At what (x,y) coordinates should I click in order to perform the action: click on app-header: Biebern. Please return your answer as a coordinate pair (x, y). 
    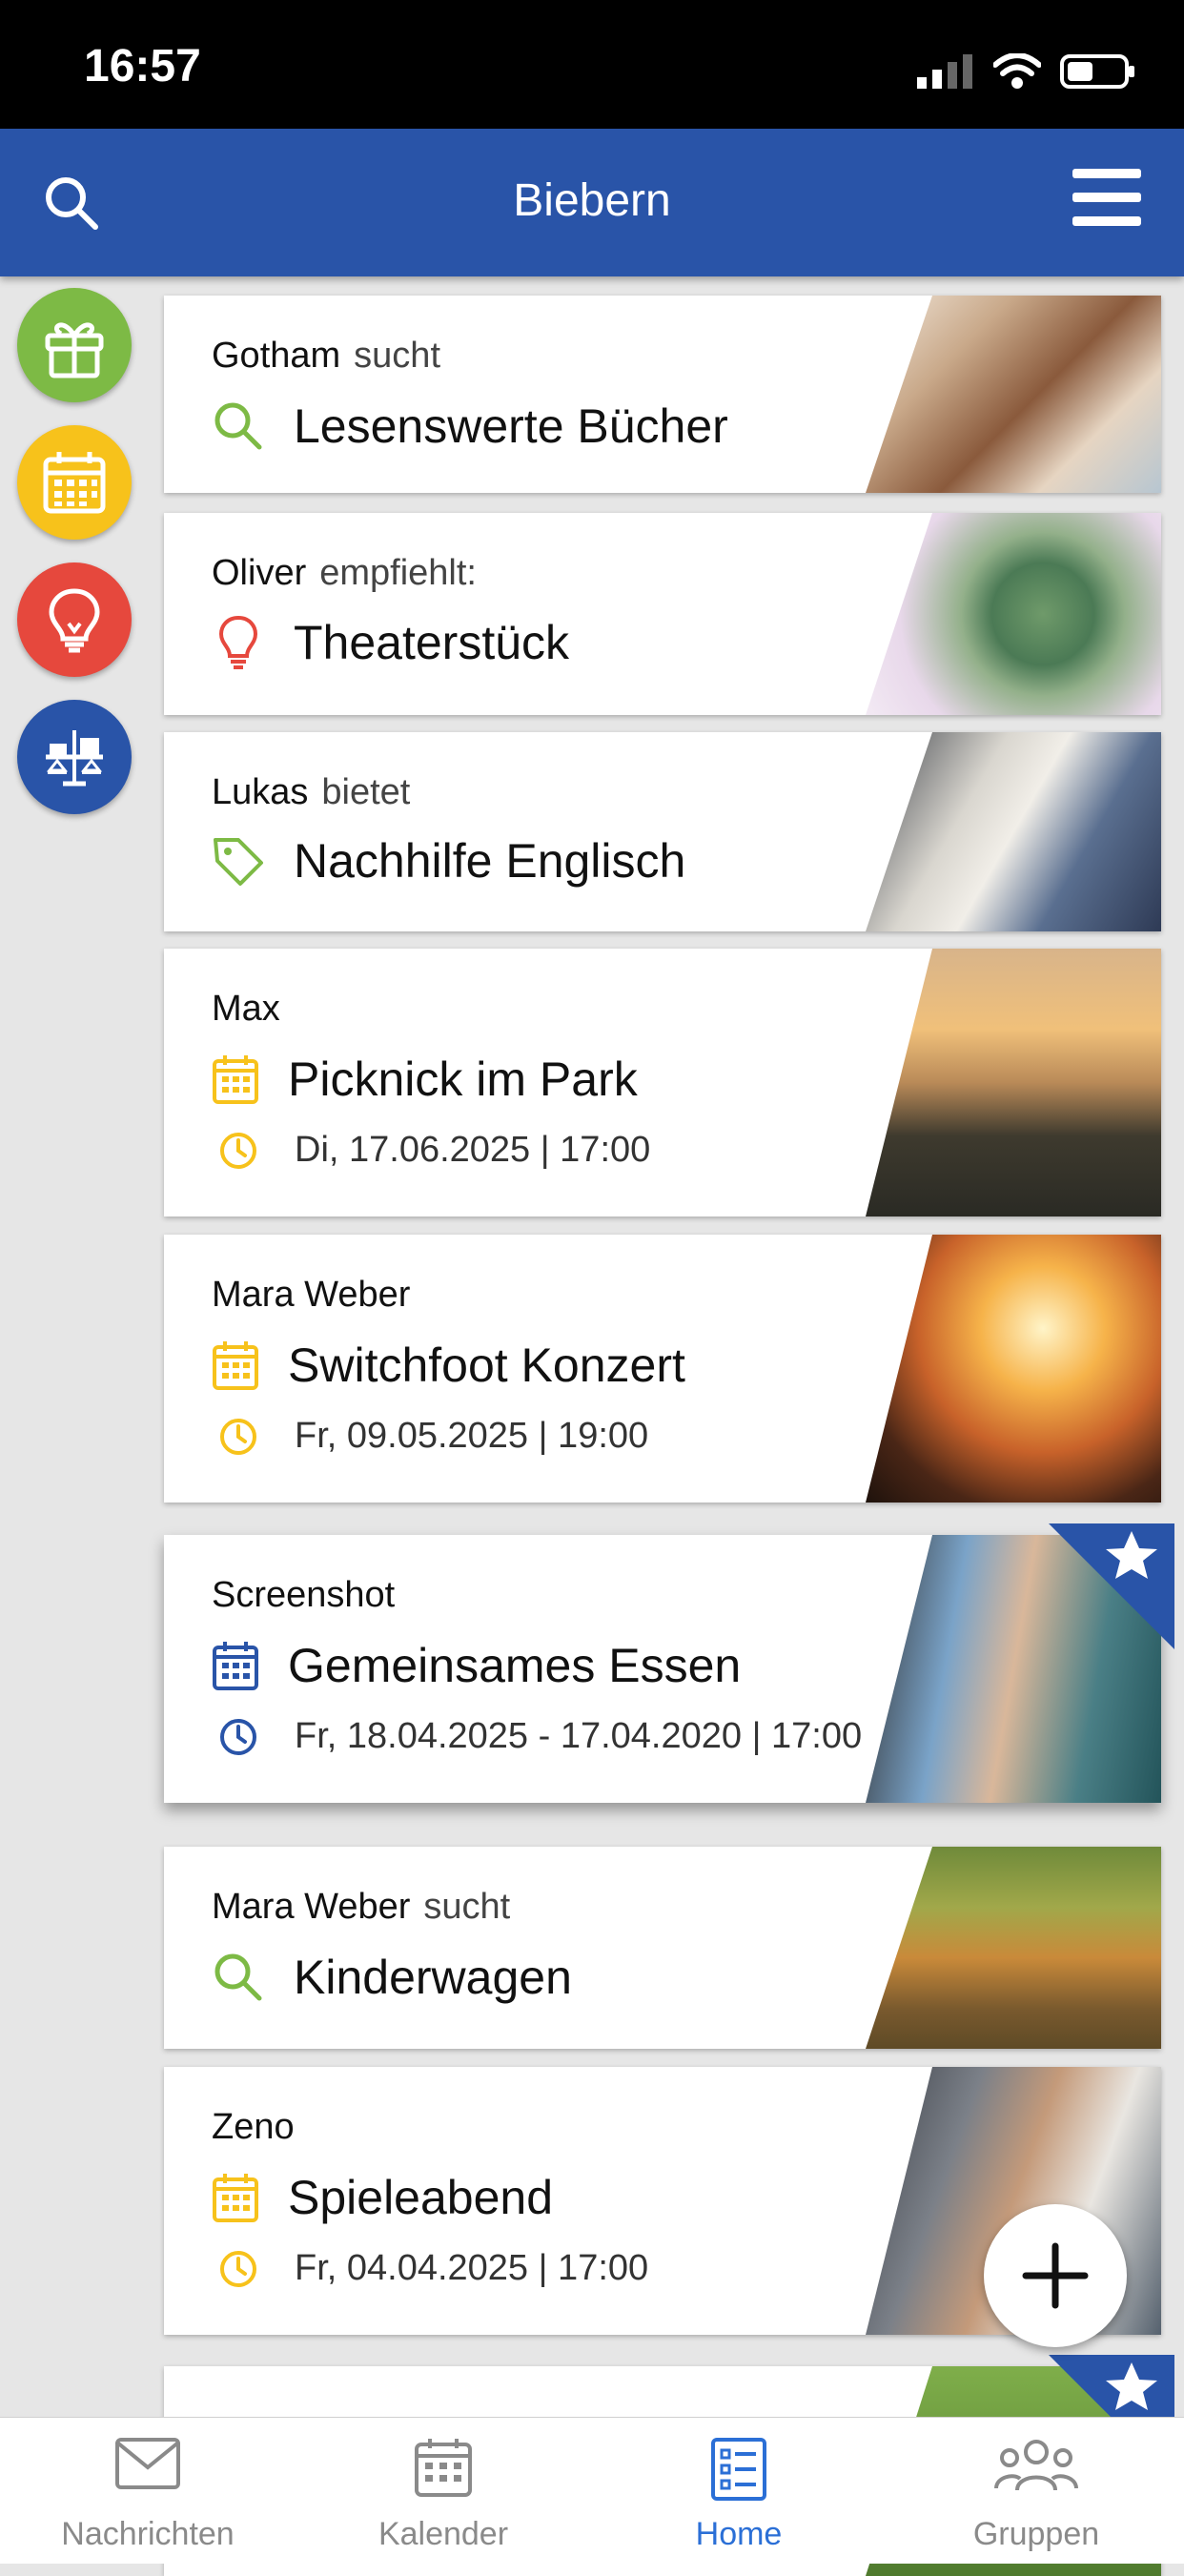
    Looking at the image, I should click on (592, 202).